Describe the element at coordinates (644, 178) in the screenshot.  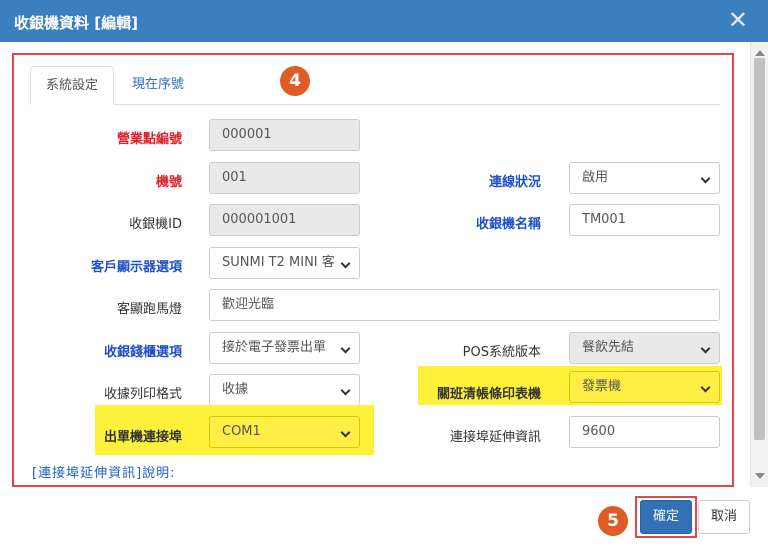
I see `connection-status-select: 啟用` at that location.